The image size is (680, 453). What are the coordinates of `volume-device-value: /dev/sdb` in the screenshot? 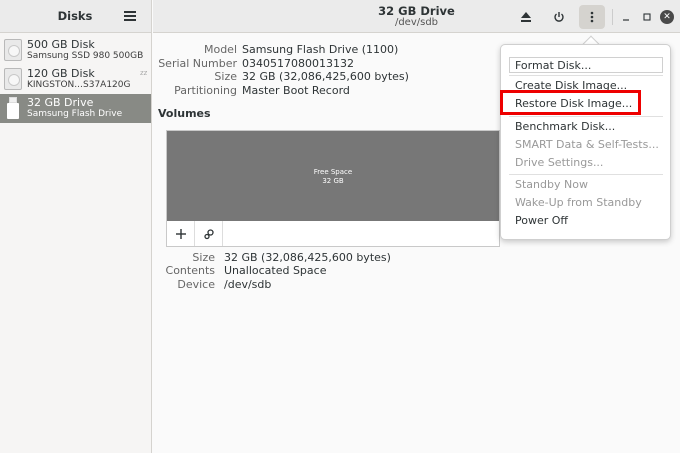 It's located at (247, 284).